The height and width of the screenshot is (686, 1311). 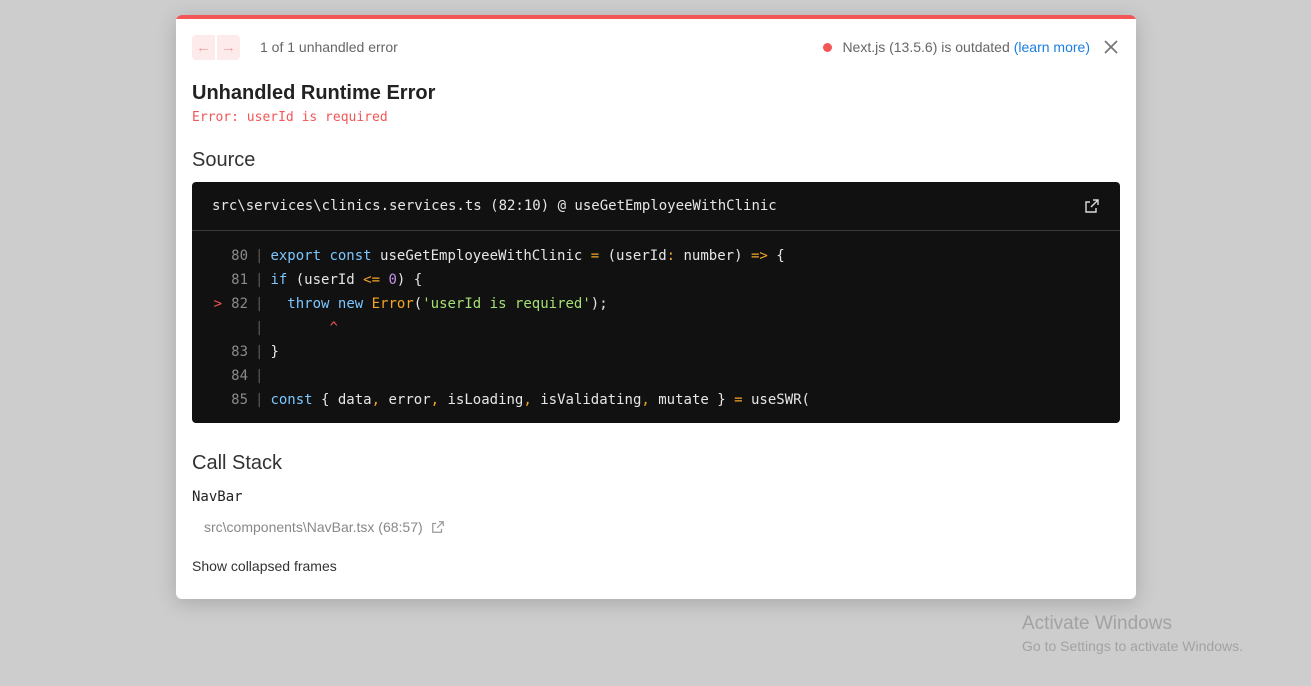 I want to click on source-heading: Source, so click(x=224, y=160).